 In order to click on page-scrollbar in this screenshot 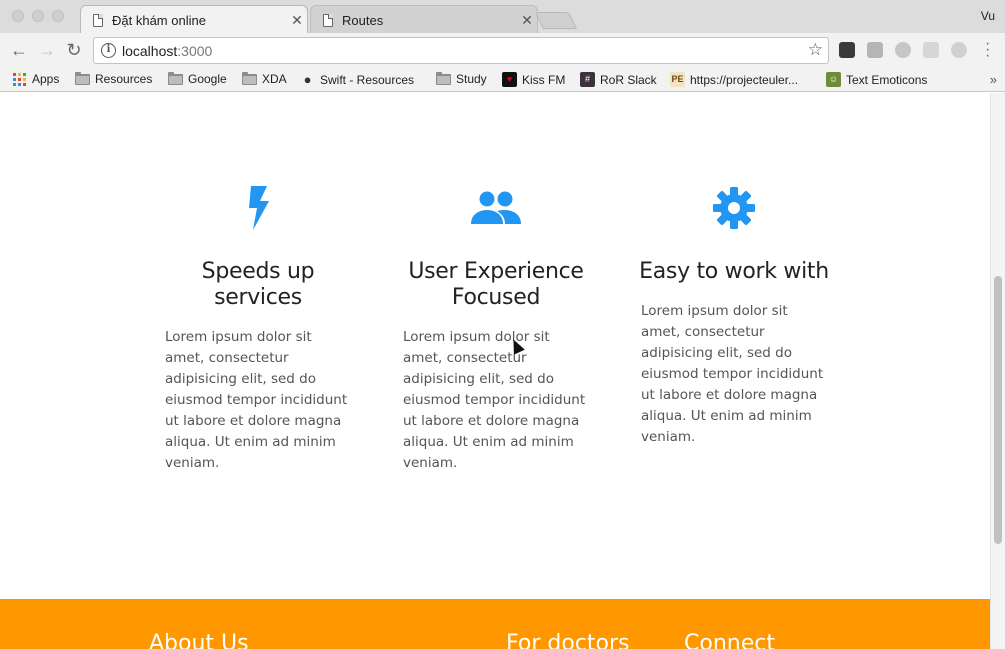, I will do `click(997, 371)`.